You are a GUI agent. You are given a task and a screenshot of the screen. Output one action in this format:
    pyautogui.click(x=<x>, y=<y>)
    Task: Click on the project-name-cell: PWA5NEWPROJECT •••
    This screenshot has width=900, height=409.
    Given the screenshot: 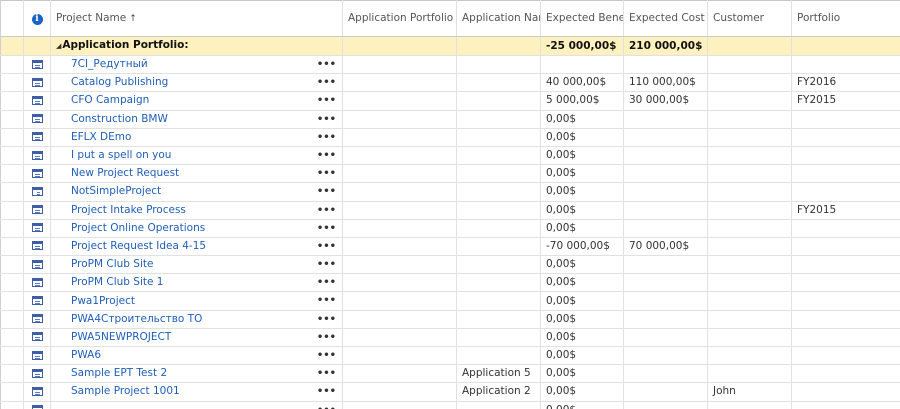 What is the action you would take?
    pyautogui.click(x=196, y=338)
    